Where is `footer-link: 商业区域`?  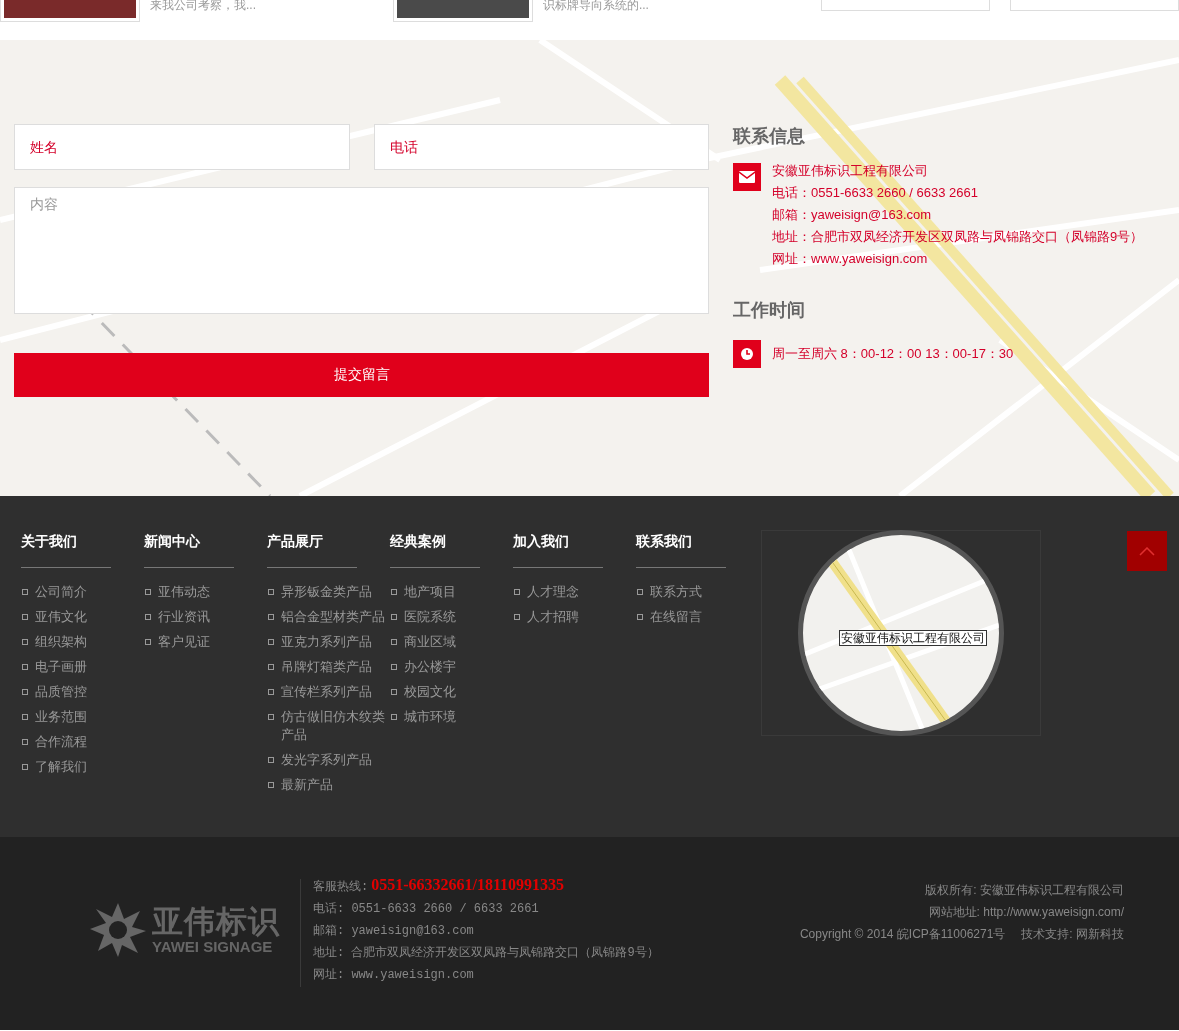 footer-link: 商业区域 is located at coordinates (451, 642).